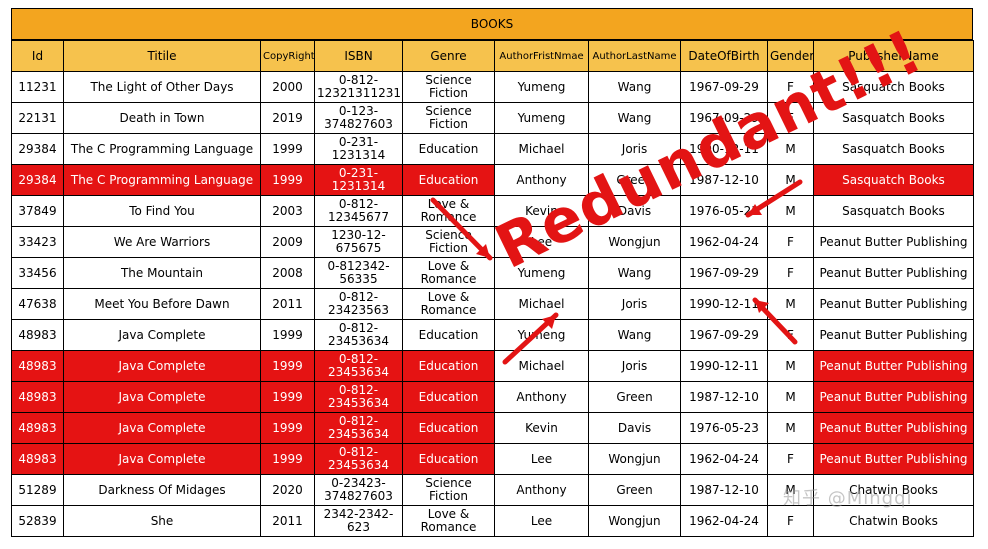 The width and height of the screenshot is (988, 549). Describe the element at coordinates (358, 180) in the screenshot. I see `cell-isbn: 0-231-1231314` at that location.